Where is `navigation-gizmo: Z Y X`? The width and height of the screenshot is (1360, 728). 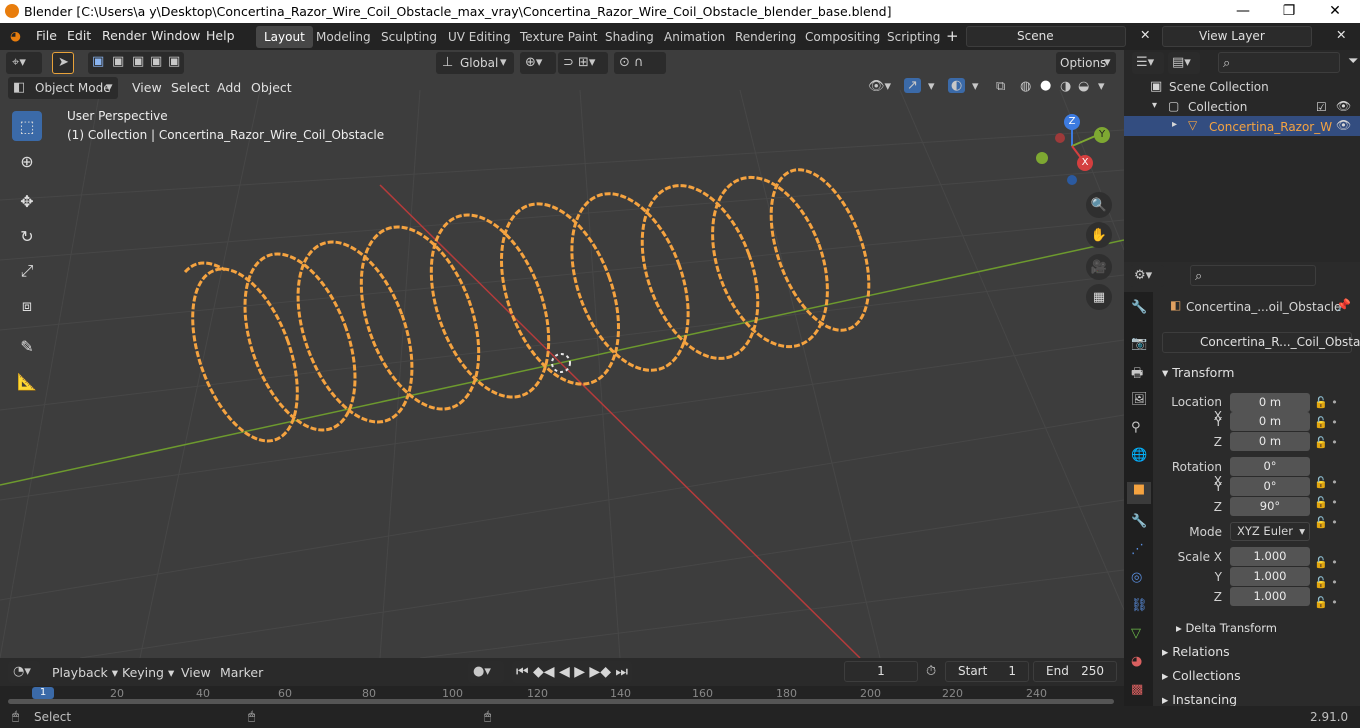 navigation-gizmo: Z Y X is located at coordinates (1073, 150).